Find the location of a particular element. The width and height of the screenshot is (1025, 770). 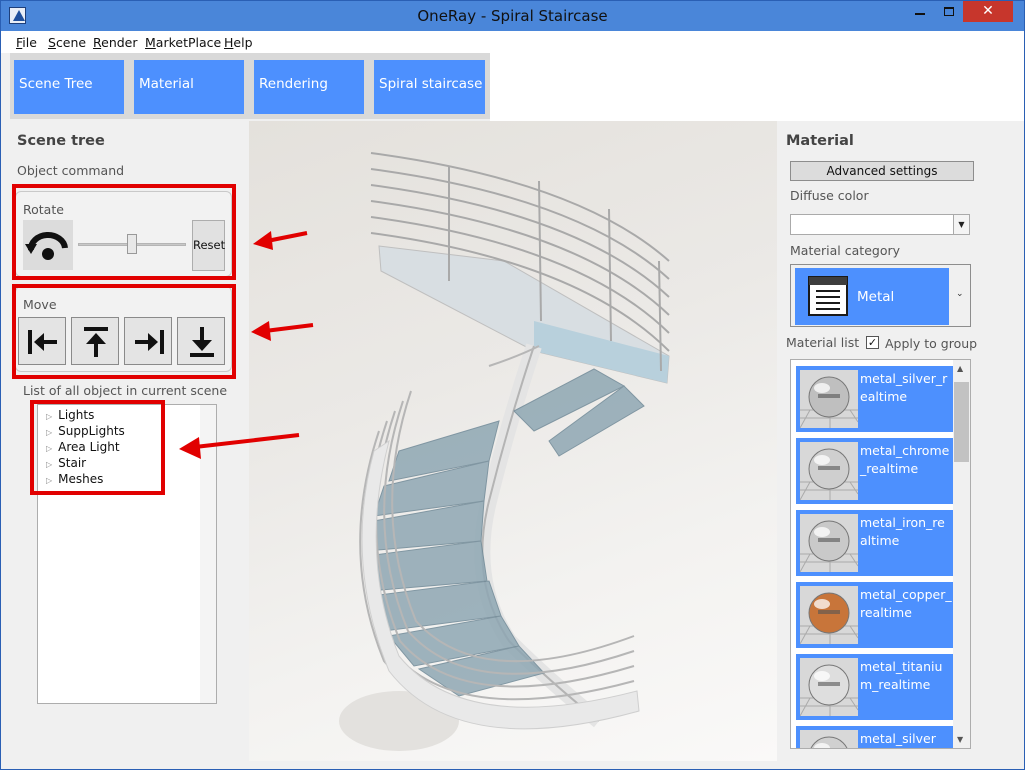

checkmark-icon: ✓ is located at coordinates (872, 342).